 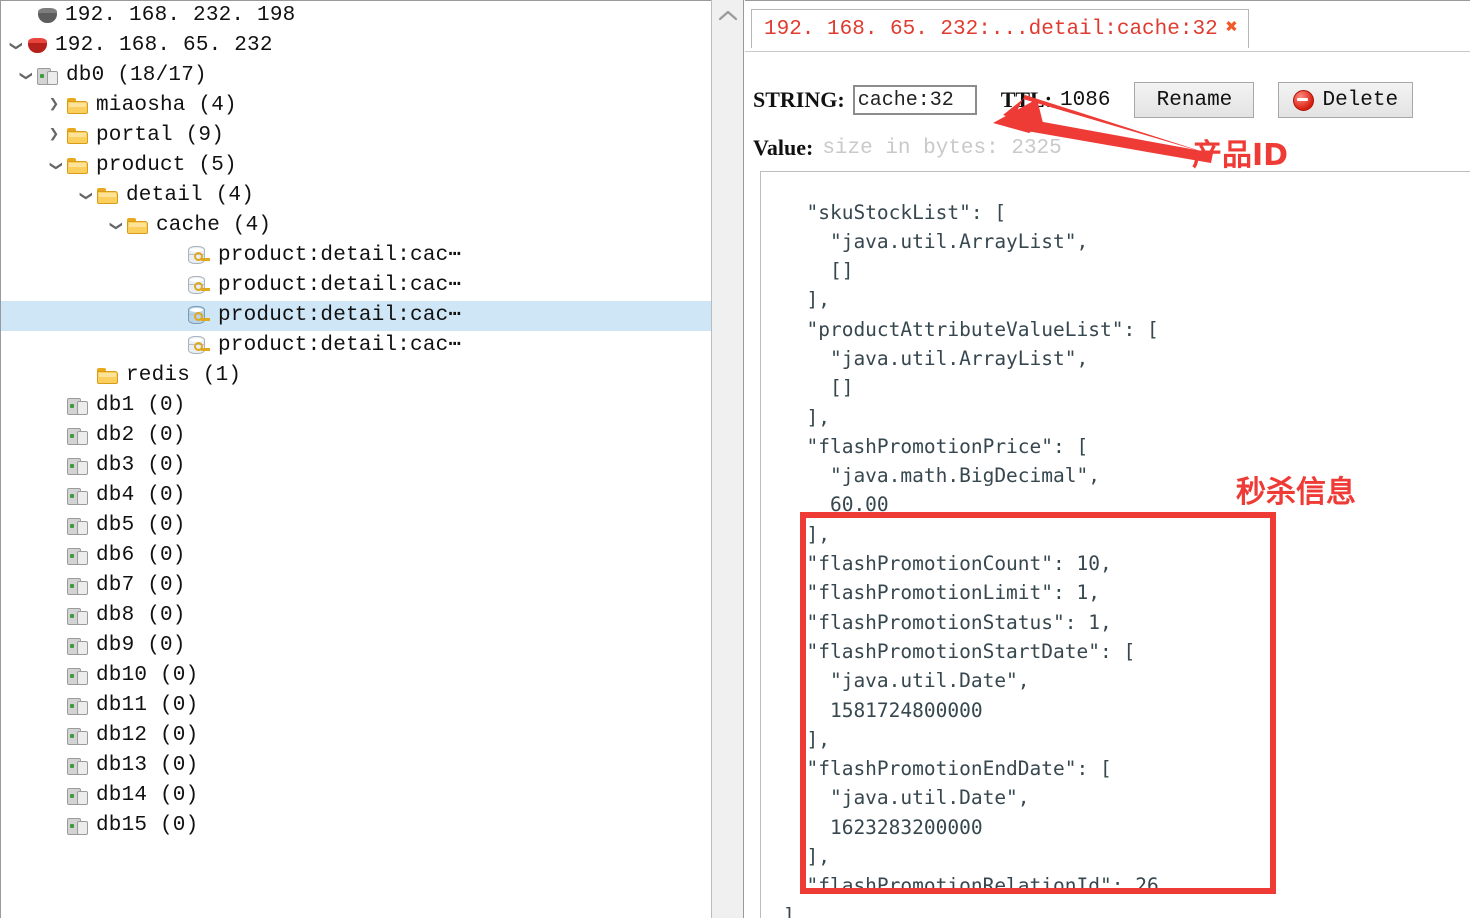 What do you see at coordinates (356, 406) in the screenshot?
I see `tree-node: db1 (0)` at bounding box center [356, 406].